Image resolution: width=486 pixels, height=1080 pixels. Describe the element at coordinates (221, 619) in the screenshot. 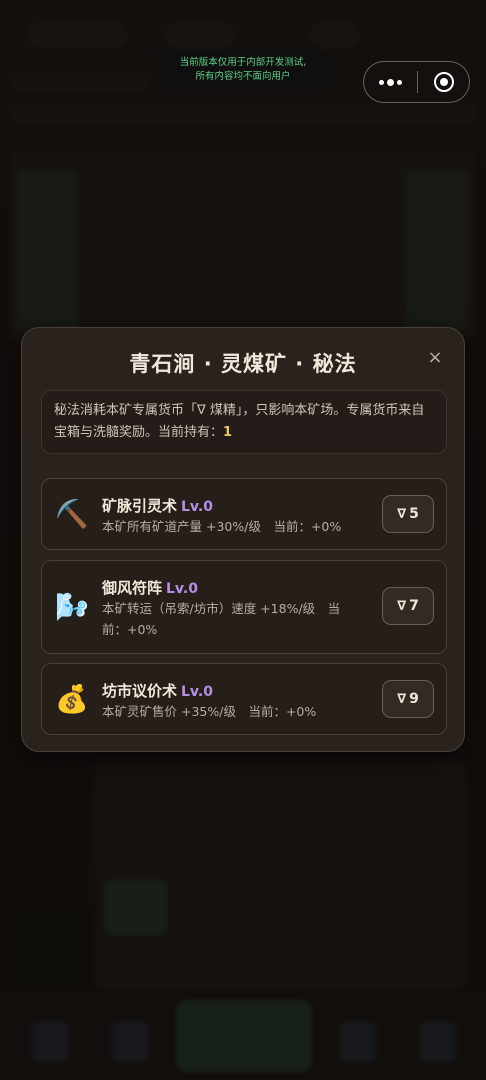

I see `skill-description: 本矿转运（吊索/坊市）速度 +18%/级 当前：+0%` at that location.